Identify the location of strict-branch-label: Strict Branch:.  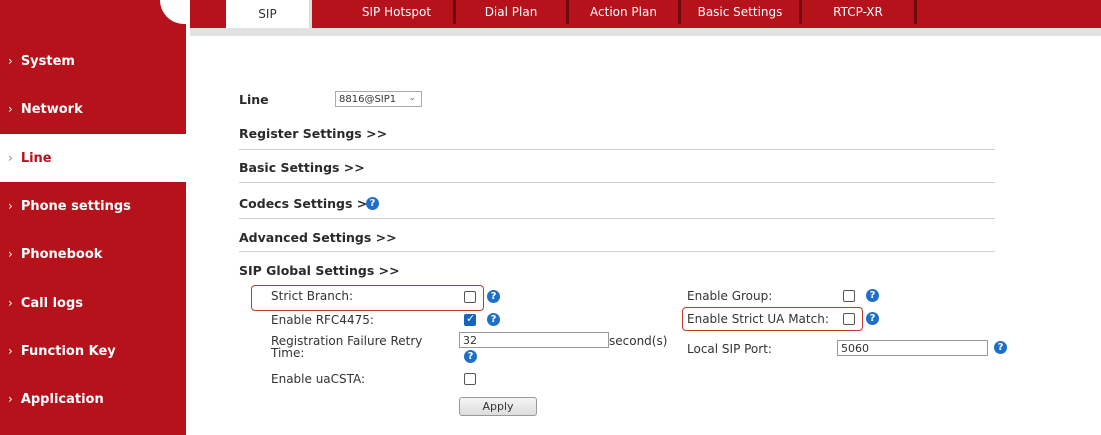
(312, 296).